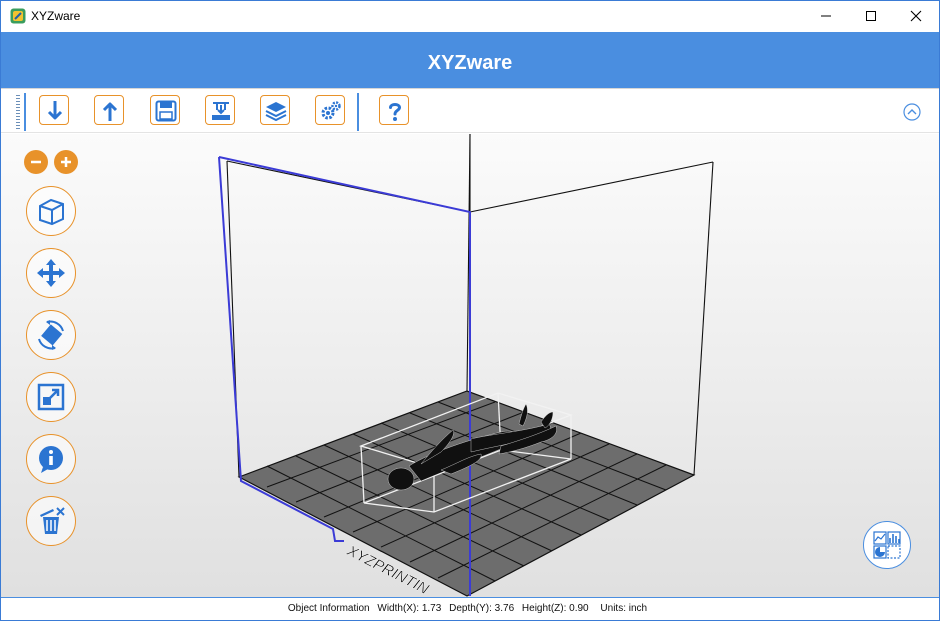 This screenshot has width=940, height=621. Describe the element at coordinates (912, 112) in the screenshot. I see `chevron-up-icon` at that location.